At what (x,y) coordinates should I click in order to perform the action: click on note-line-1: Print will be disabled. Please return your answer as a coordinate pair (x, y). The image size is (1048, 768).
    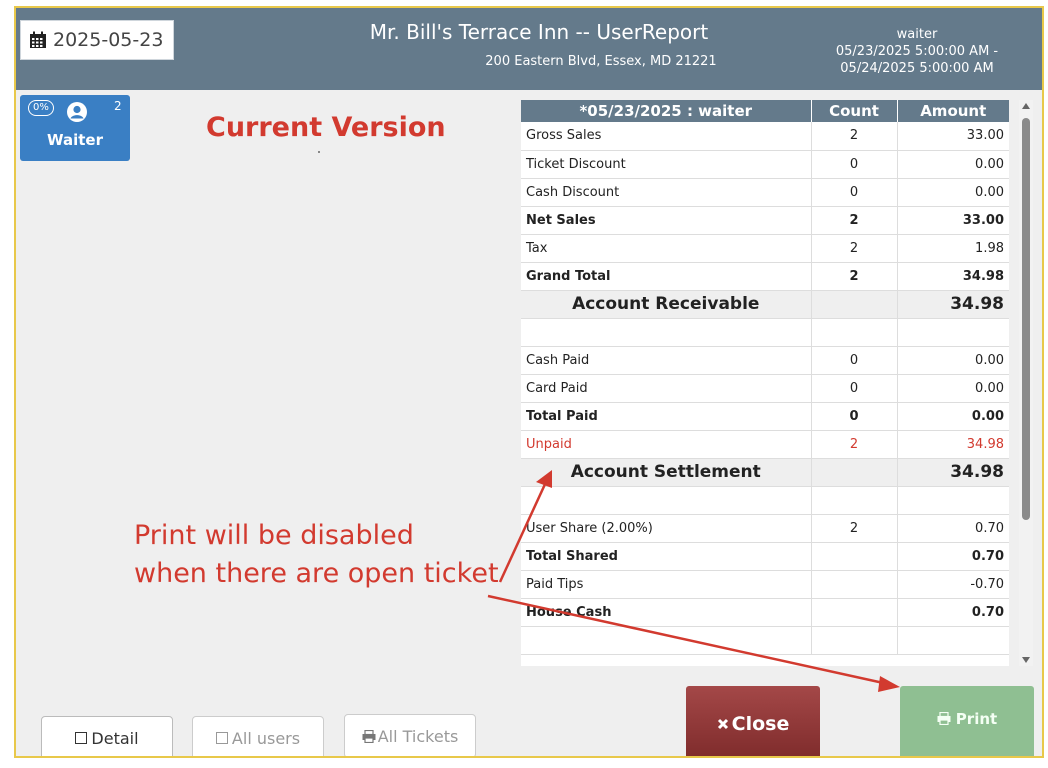
    Looking at the image, I should click on (274, 535).